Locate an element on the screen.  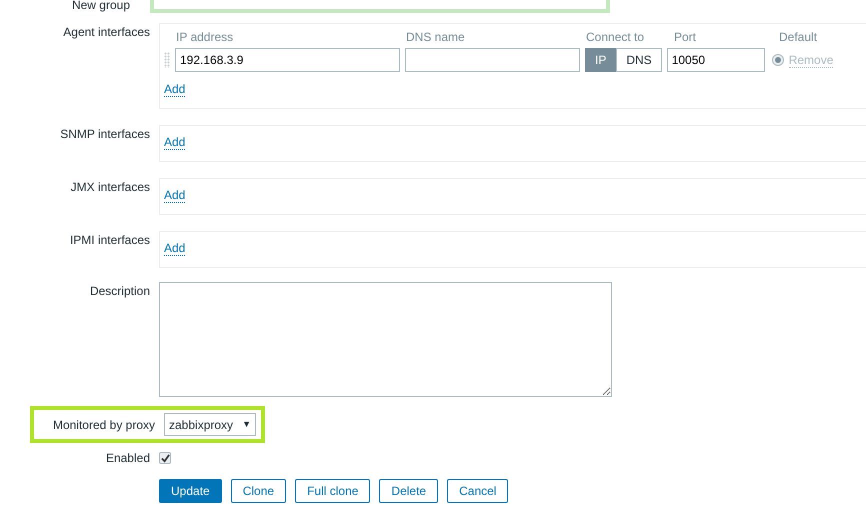
group-input-field is located at coordinates (380, 6).